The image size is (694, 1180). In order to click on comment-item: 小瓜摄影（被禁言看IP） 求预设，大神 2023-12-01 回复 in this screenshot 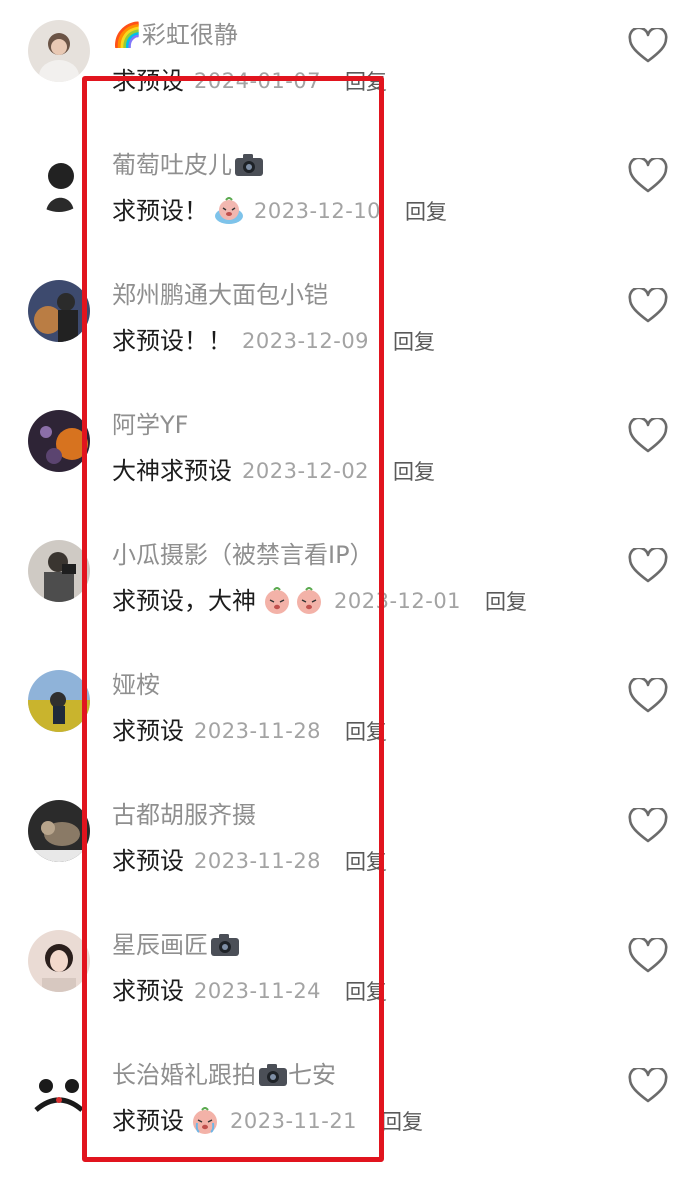, I will do `click(347, 585)`.